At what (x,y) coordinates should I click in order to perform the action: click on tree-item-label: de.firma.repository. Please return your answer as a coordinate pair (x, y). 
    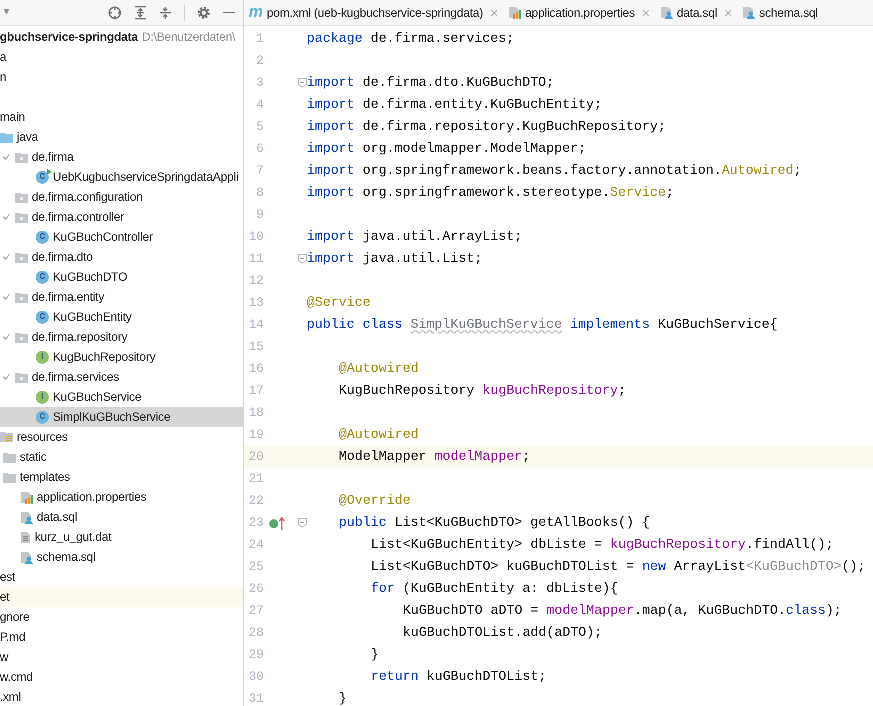
    Looking at the image, I should click on (80, 337).